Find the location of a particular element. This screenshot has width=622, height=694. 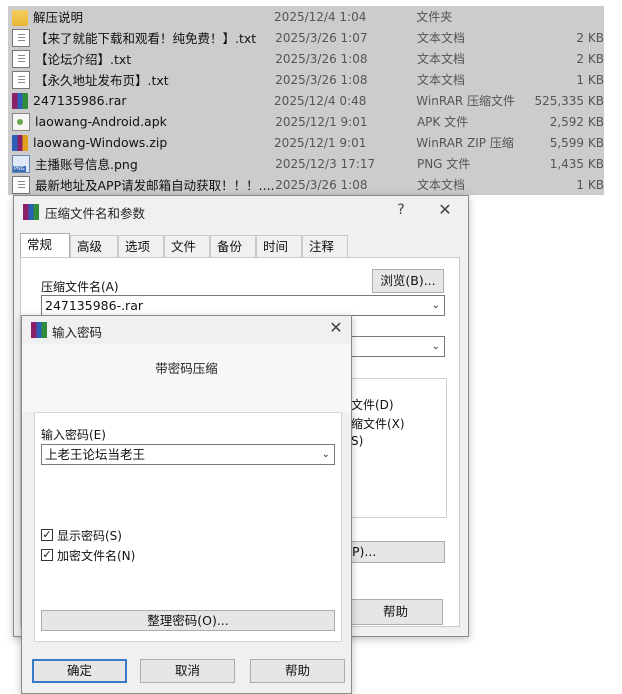

zip-archive-icon is located at coordinates (20, 142).